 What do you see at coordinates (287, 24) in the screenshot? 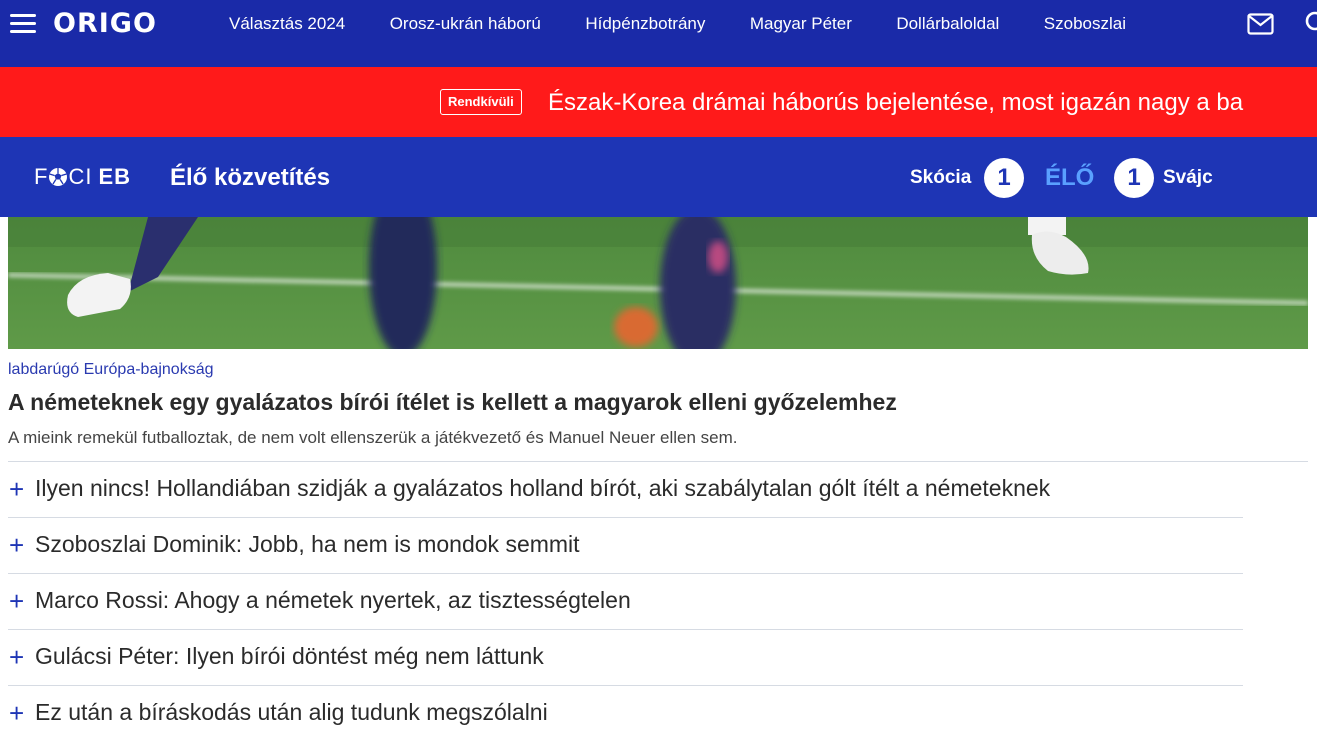
I see `nav-link-valasztas: Választás 2024` at bounding box center [287, 24].